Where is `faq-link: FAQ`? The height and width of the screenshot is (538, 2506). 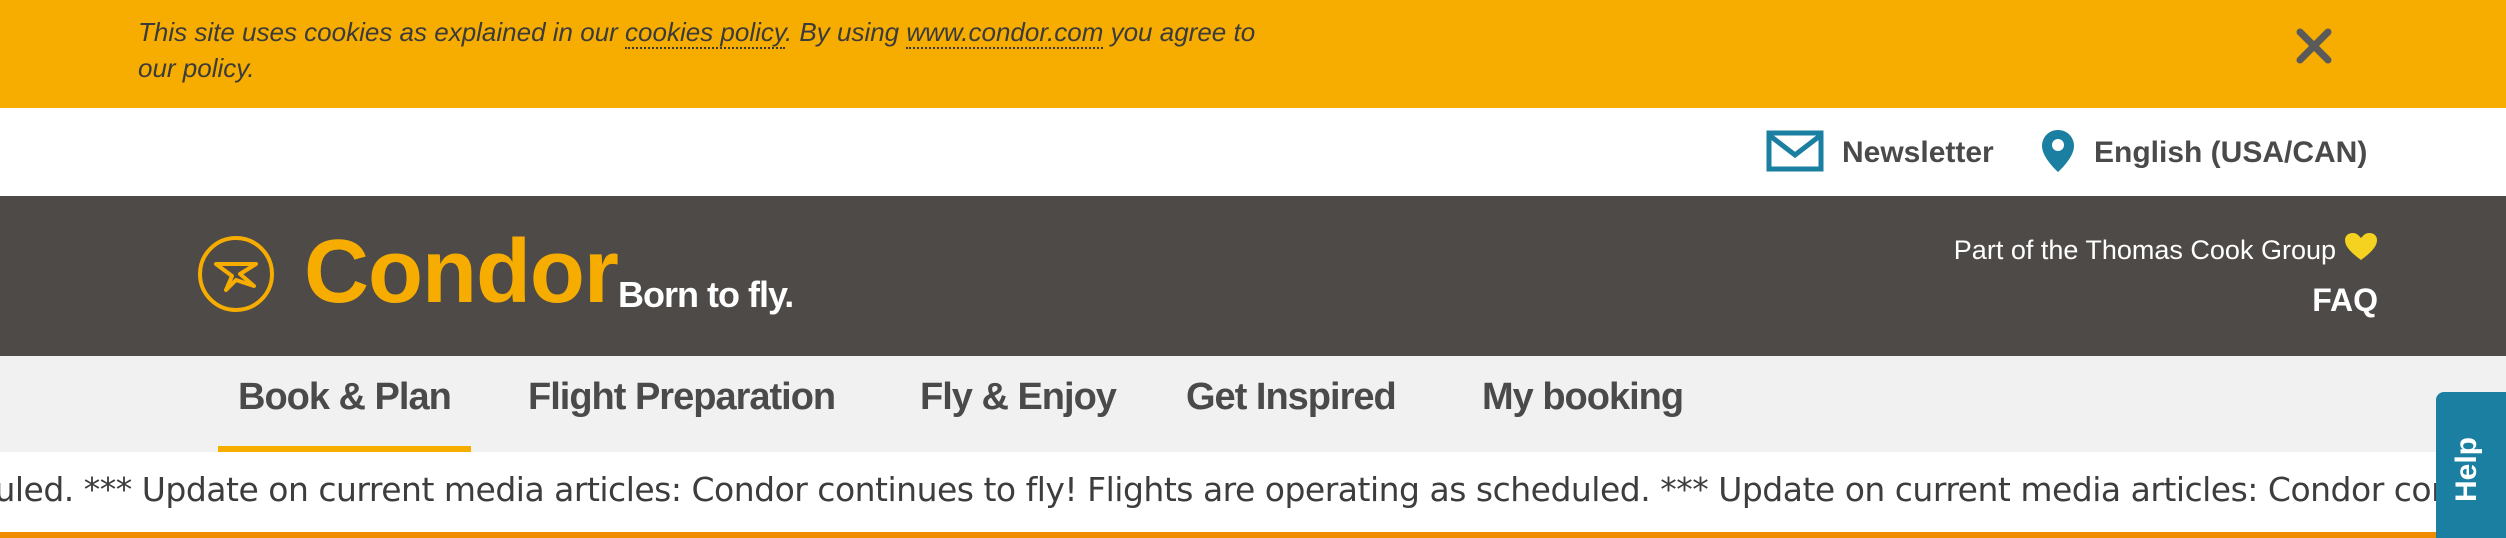 faq-link: FAQ is located at coordinates (2345, 300).